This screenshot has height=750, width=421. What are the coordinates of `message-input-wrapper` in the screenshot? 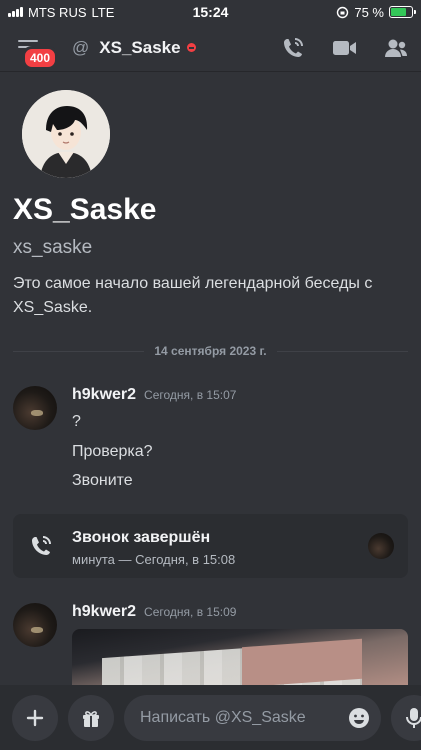 It's located at (252, 717).